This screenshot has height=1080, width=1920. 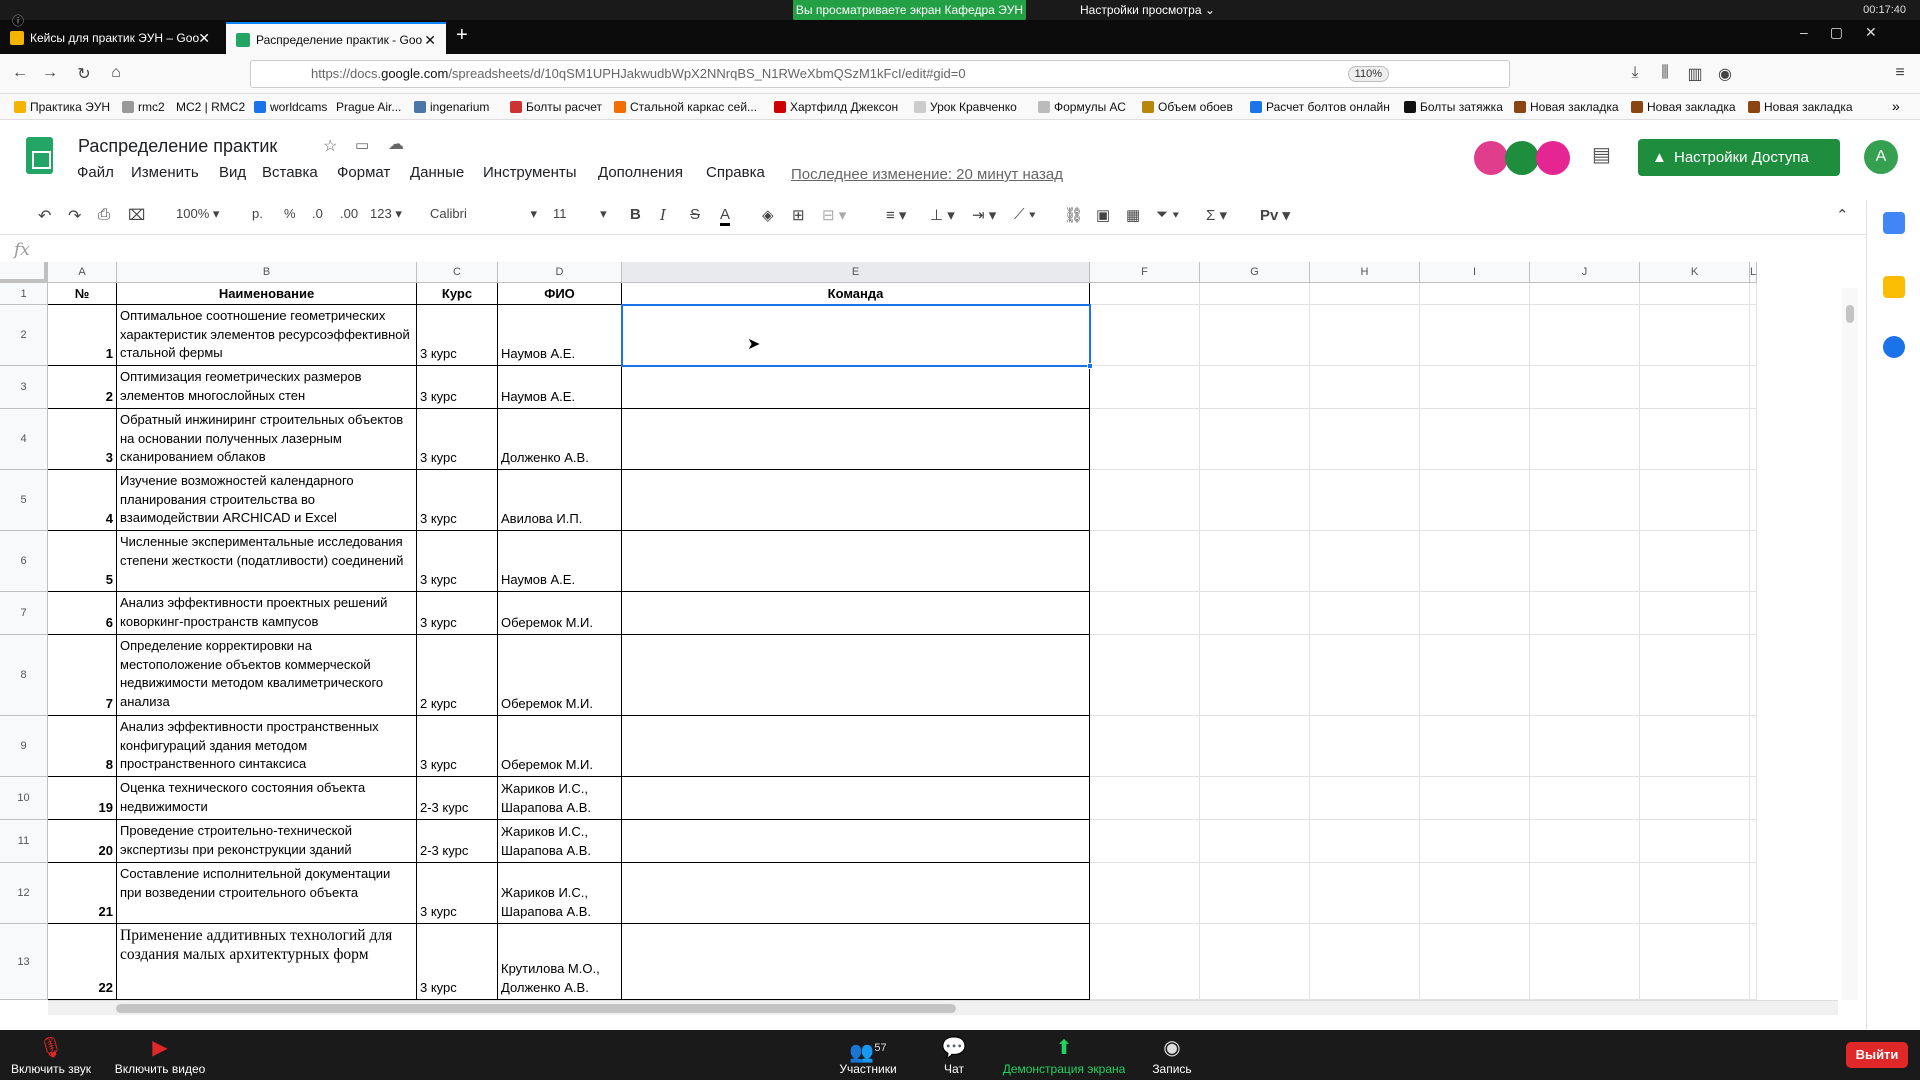 I want to click on bookmark: Объем обоев, so click(x=1186, y=107).